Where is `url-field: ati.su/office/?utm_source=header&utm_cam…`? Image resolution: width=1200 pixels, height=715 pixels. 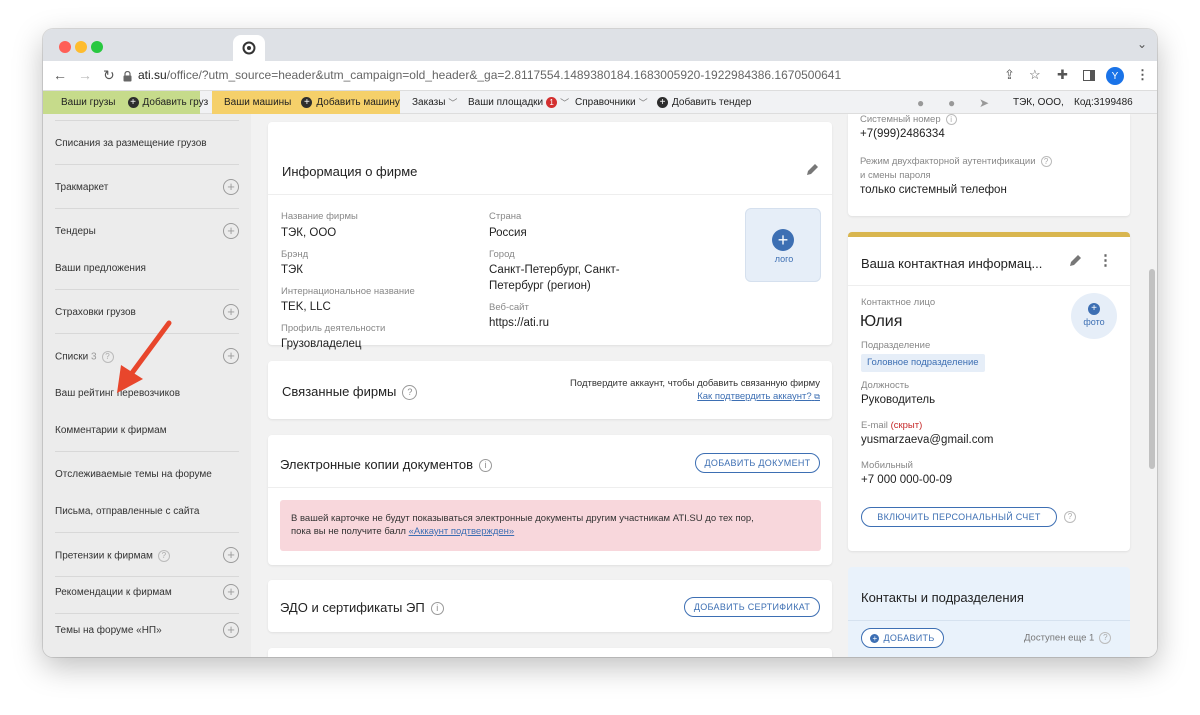
url-field: ati.su/office/?utm_source=header&utm_cam… is located at coordinates (489, 75).